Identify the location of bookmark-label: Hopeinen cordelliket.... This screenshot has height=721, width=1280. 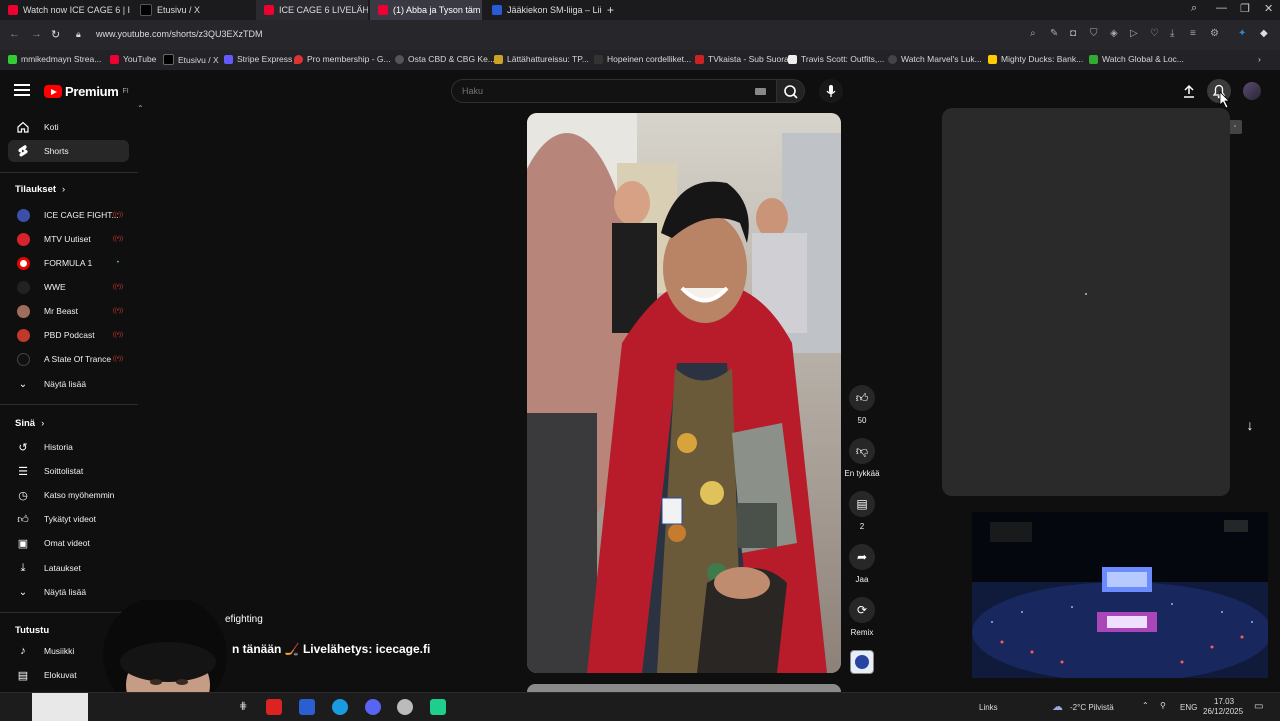
(649, 59).